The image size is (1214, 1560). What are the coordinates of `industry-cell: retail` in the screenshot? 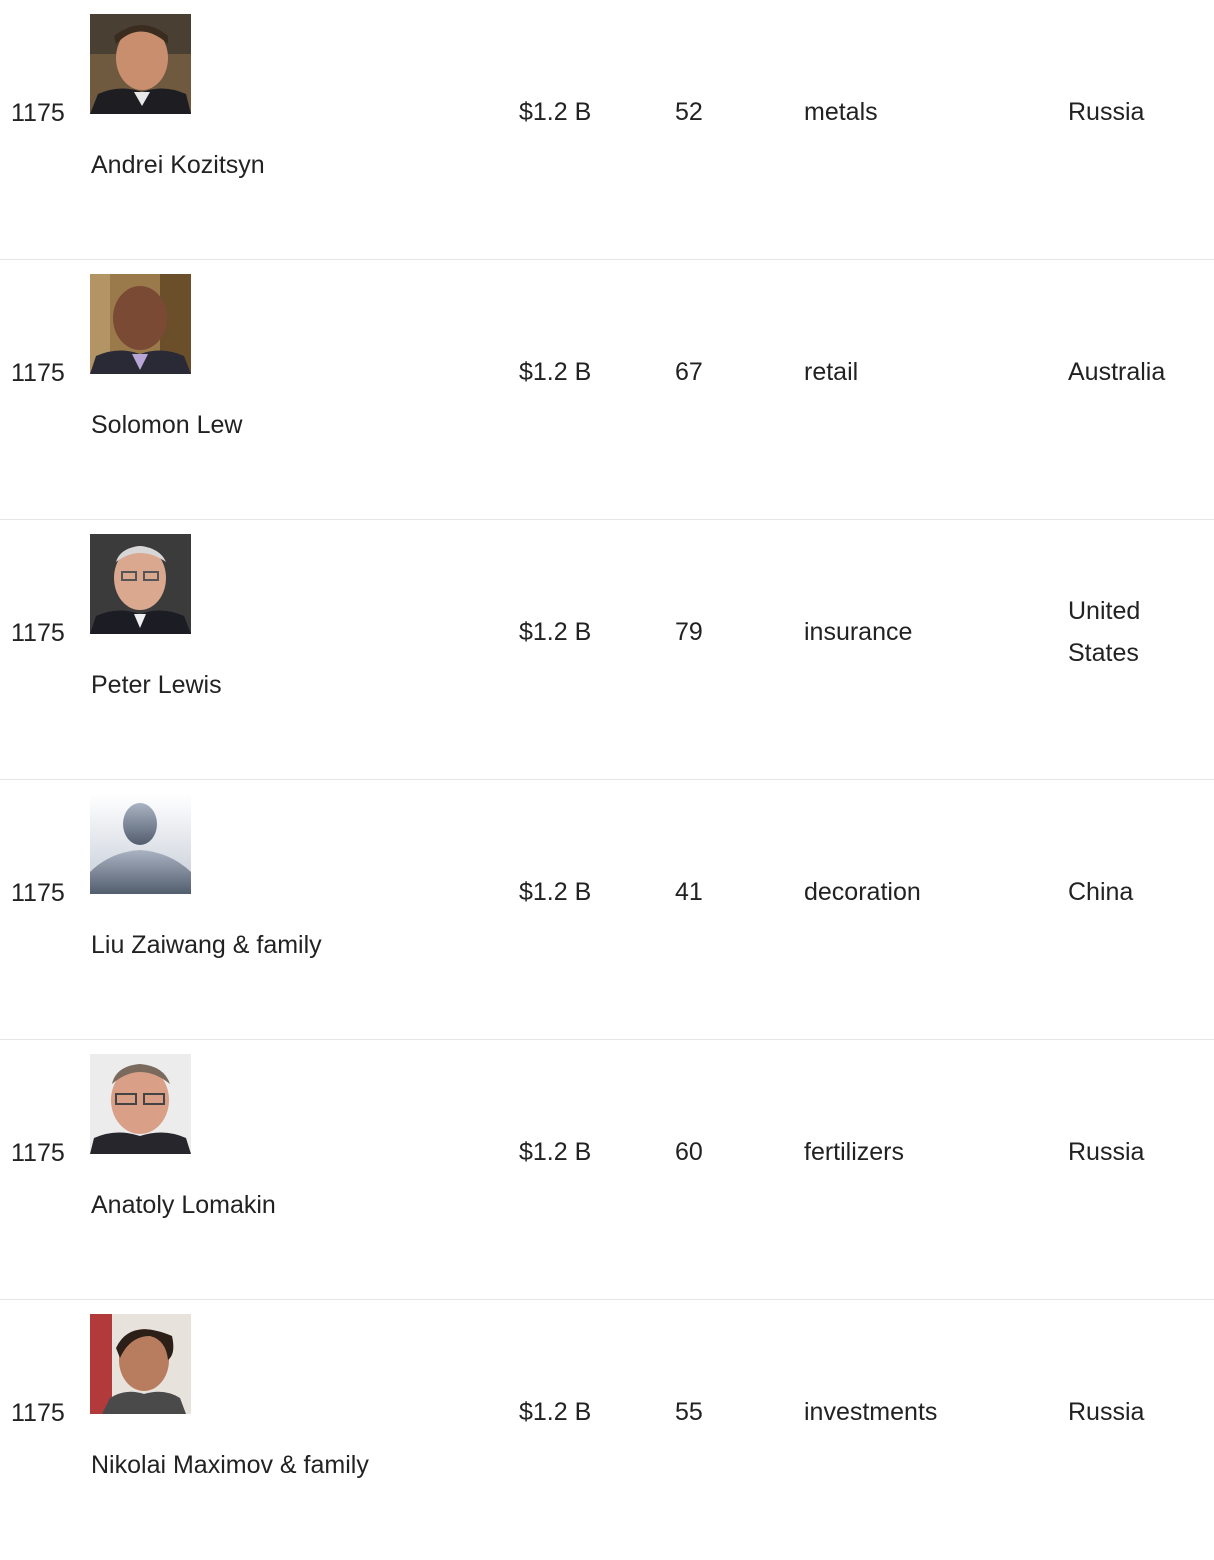 It's located at (831, 372).